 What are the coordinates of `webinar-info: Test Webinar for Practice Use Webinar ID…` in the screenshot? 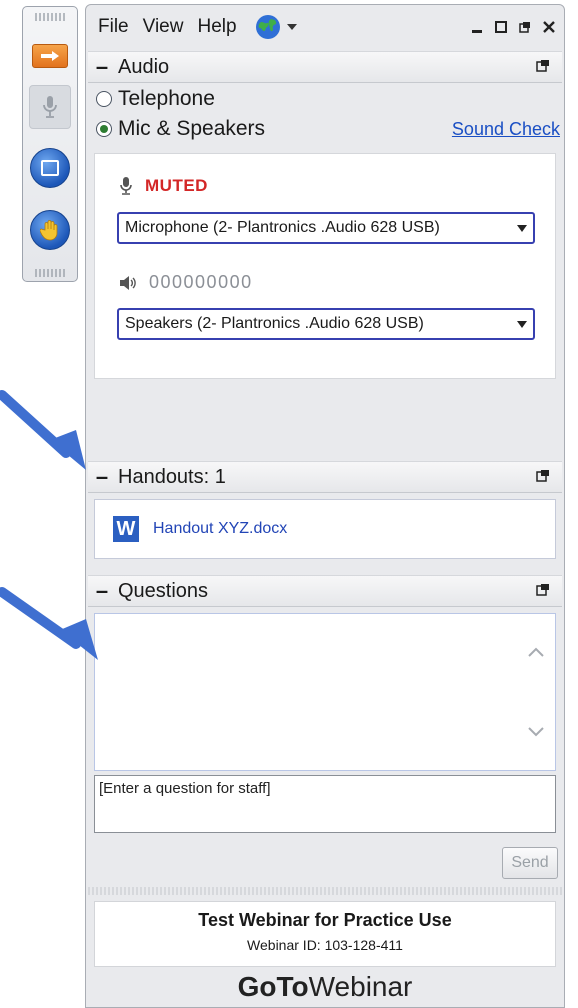 It's located at (325, 934).